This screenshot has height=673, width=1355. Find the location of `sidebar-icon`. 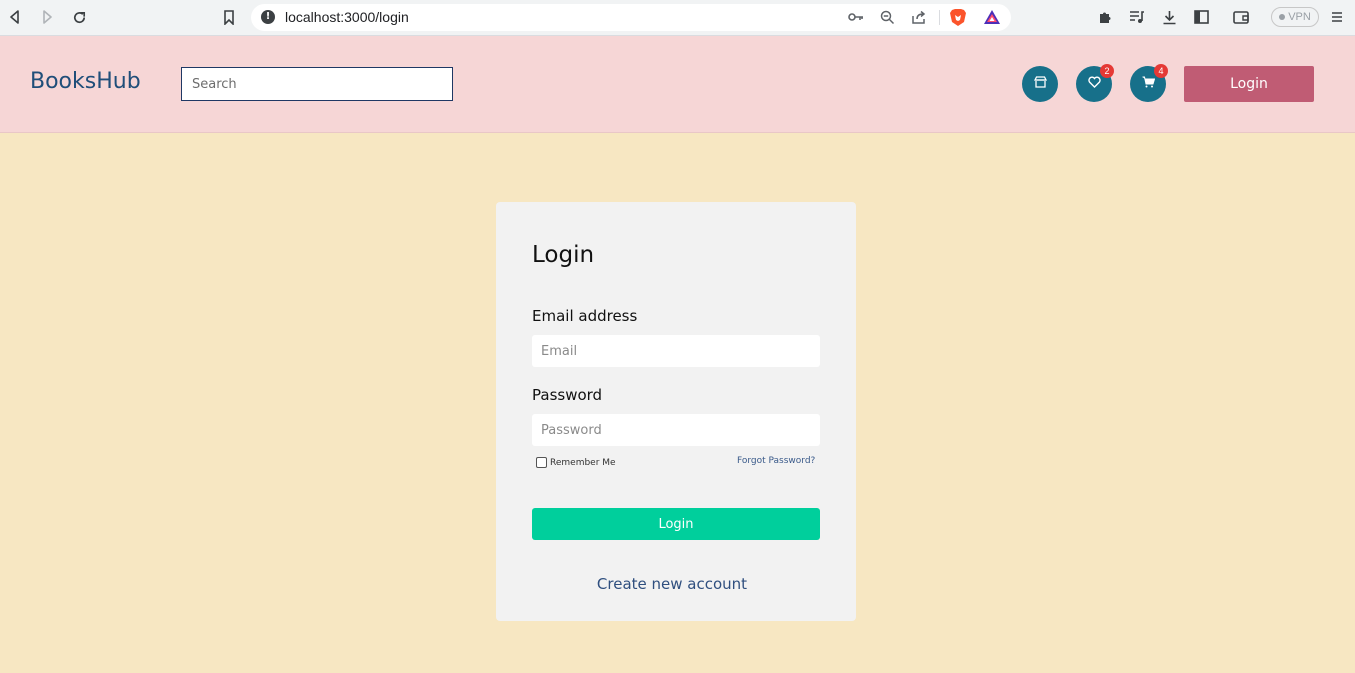

sidebar-icon is located at coordinates (1201, 17).